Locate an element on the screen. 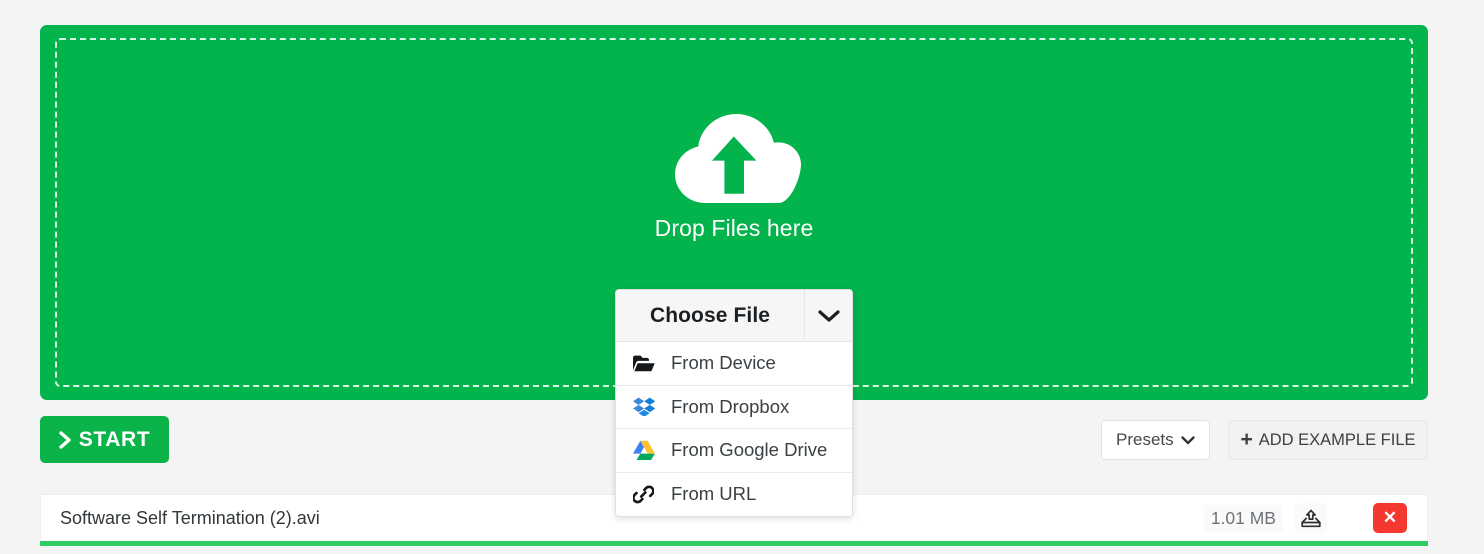  start-button: START is located at coordinates (104, 439).